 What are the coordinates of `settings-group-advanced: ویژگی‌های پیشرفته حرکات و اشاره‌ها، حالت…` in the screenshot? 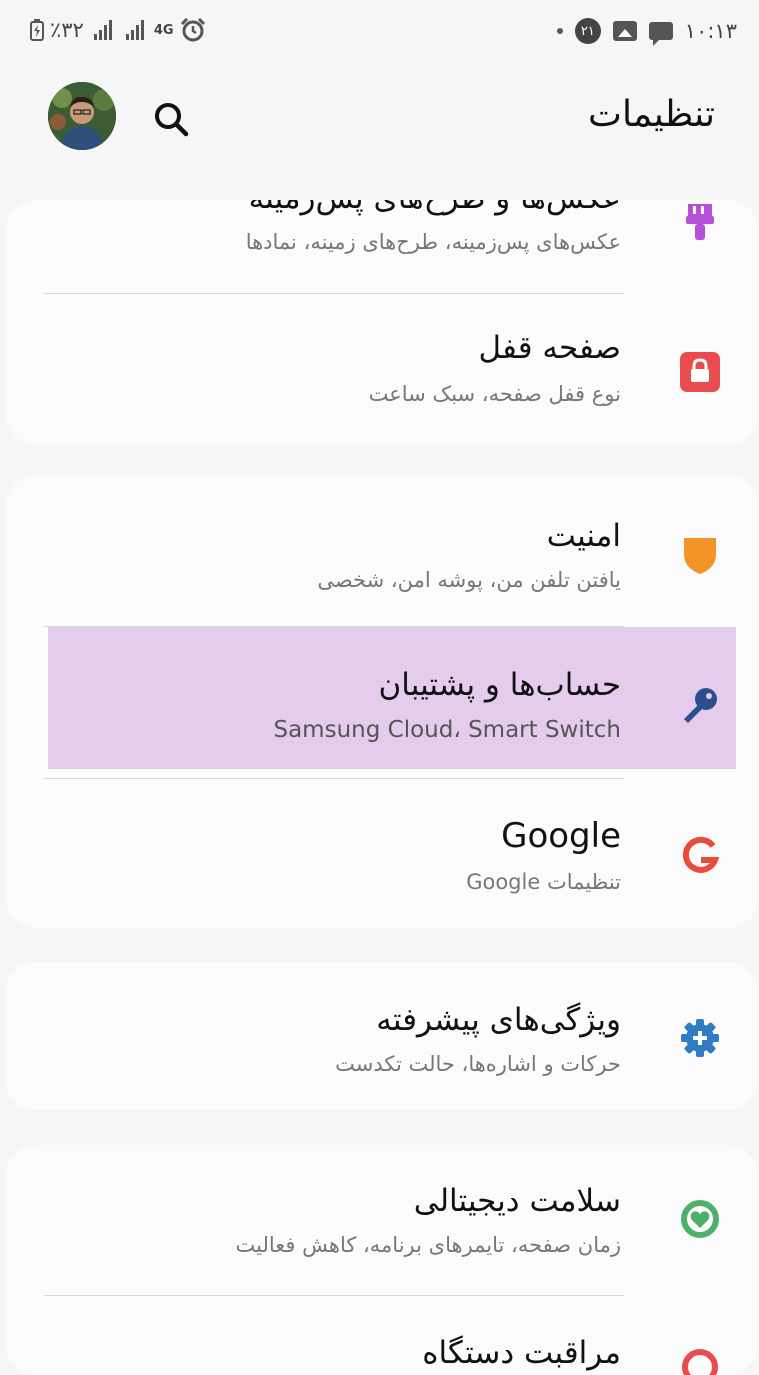 It's located at (382, 1036).